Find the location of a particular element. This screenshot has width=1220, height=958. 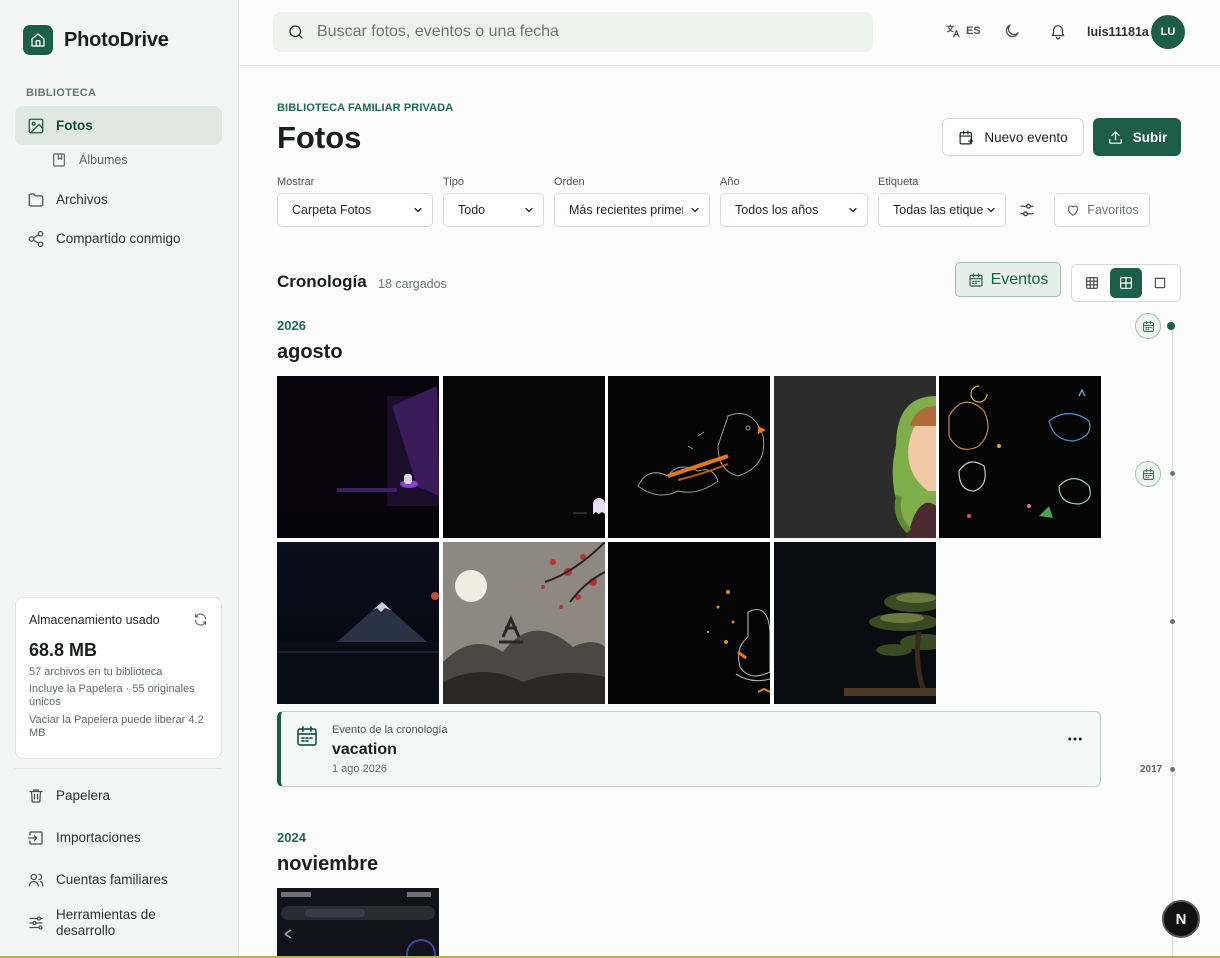

sidebar-item-albumes: Álbumes is located at coordinates (89, 160).